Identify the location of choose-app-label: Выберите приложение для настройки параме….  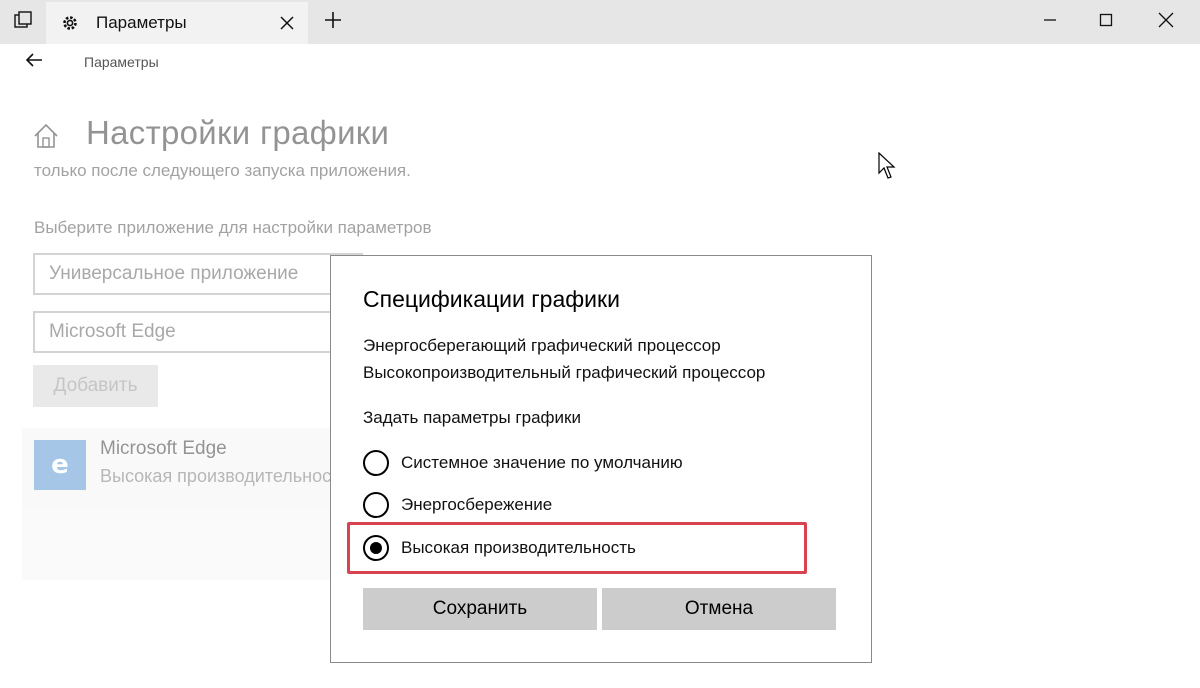
(233, 227).